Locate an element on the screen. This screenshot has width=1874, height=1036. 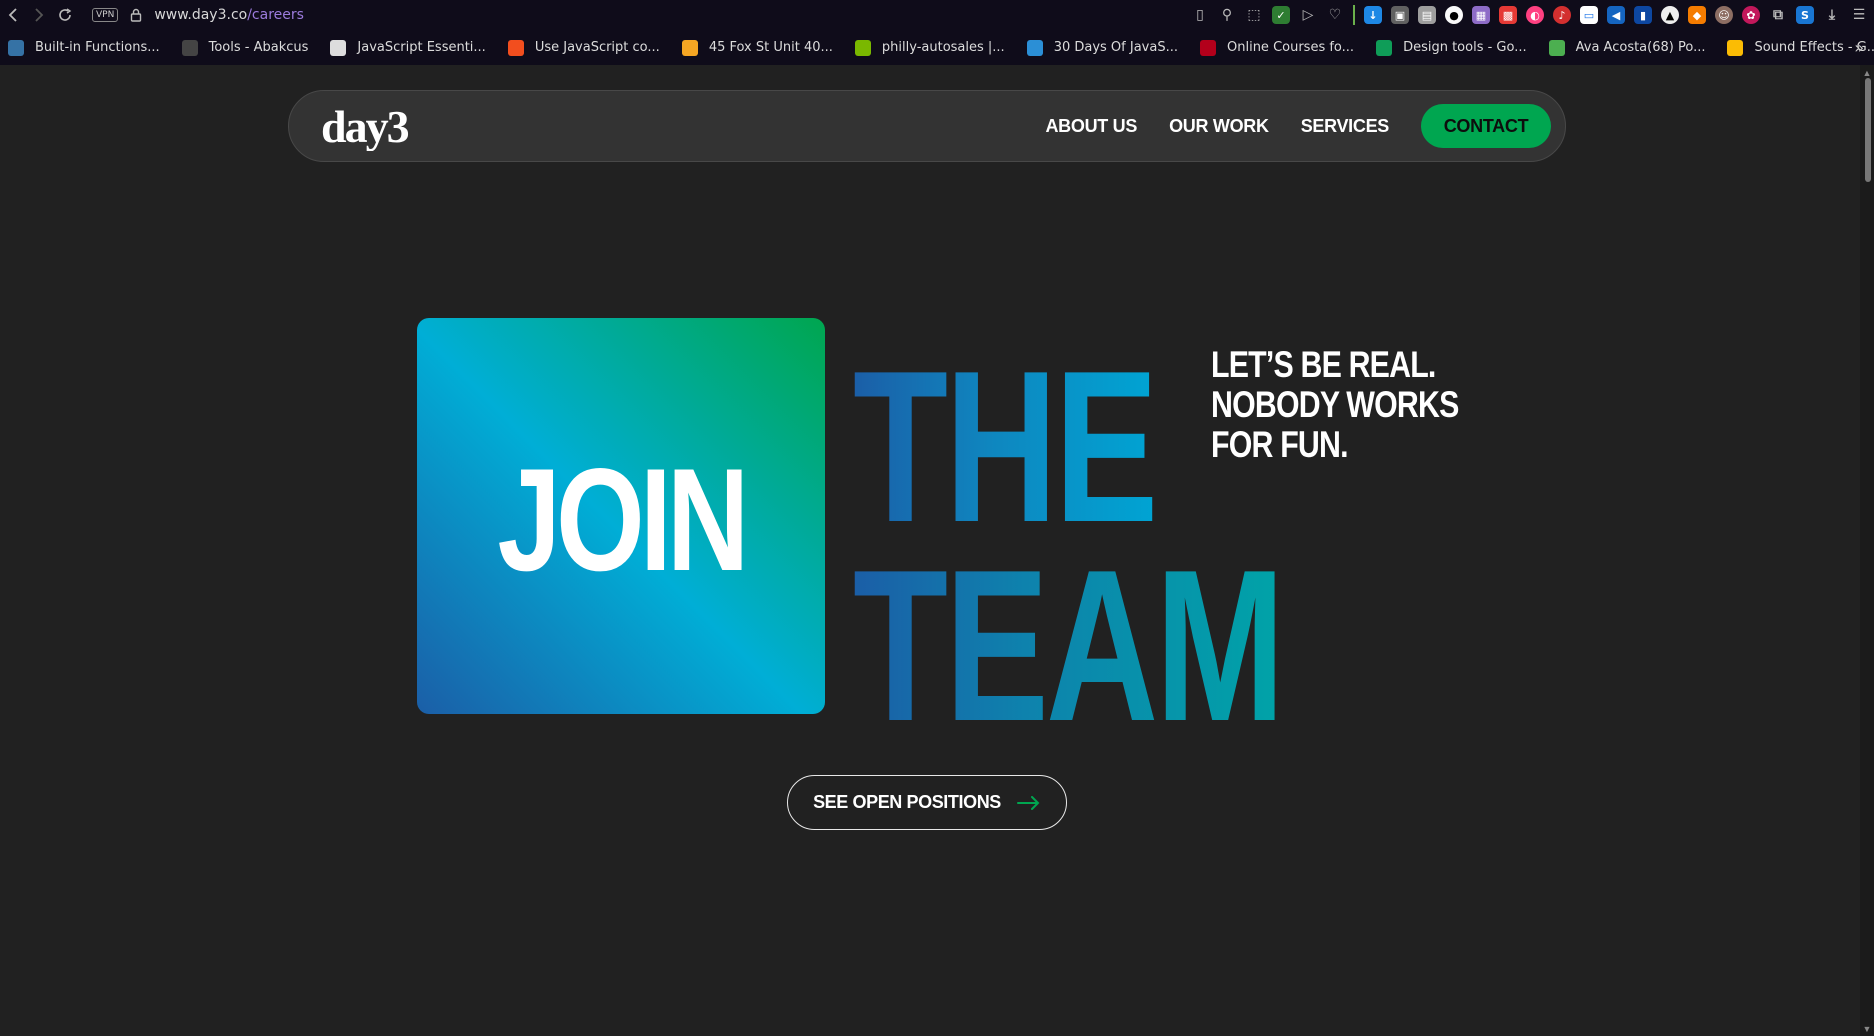
circle-s-extension-icon: ● is located at coordinates (1454, 15).